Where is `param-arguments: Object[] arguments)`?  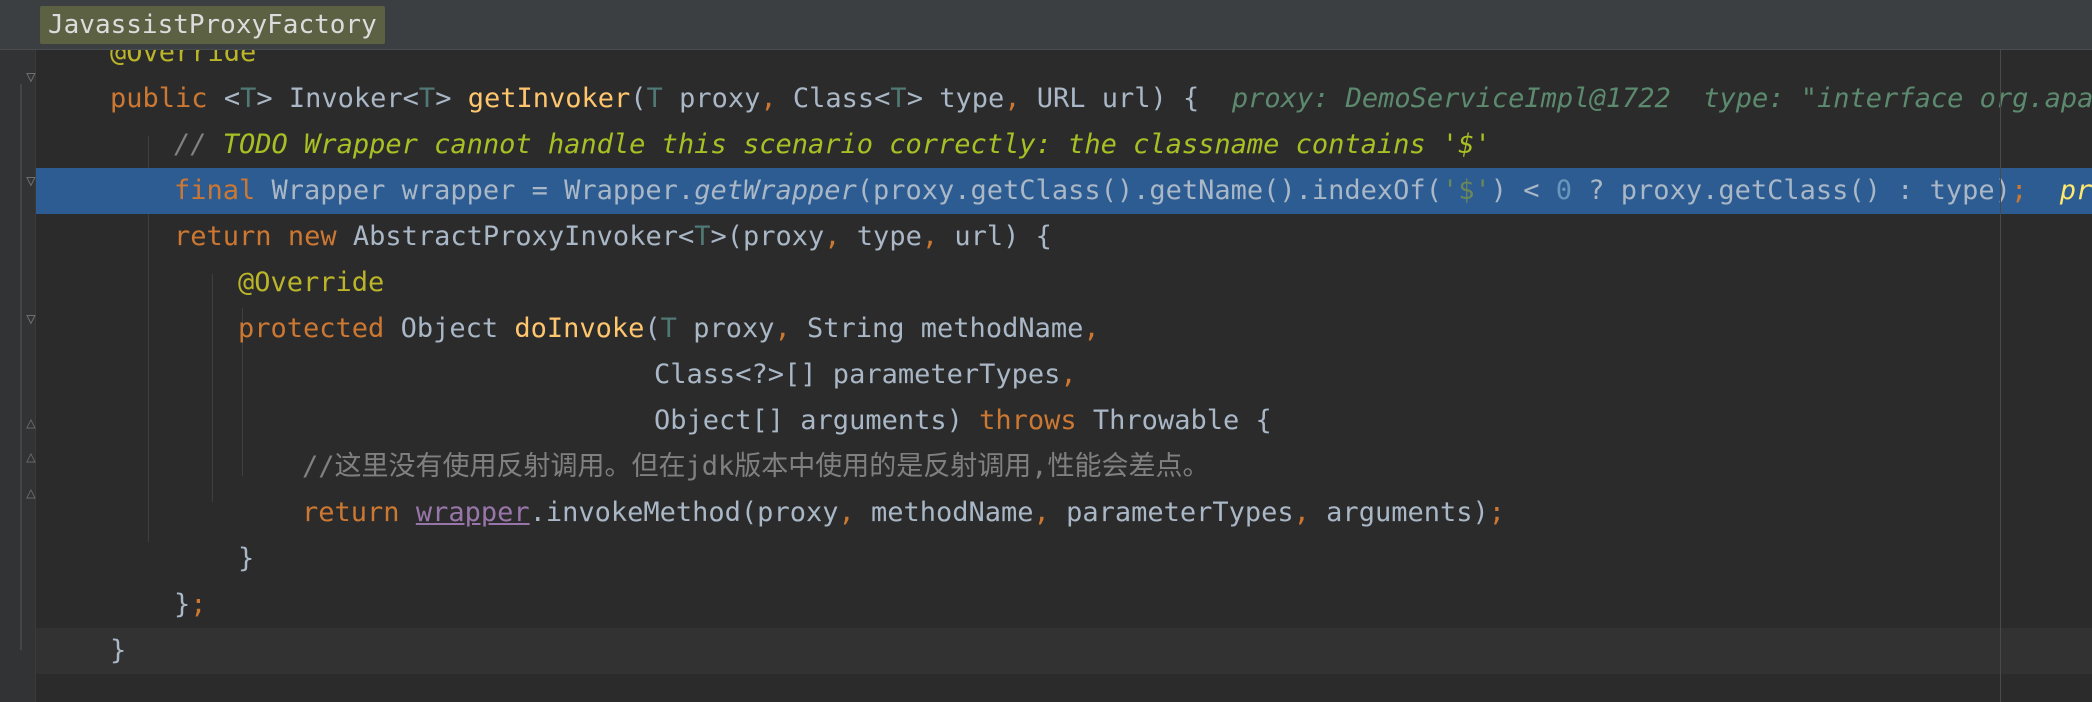 param-arguments: Object[] arguments) is located at coordinates (817, 420).